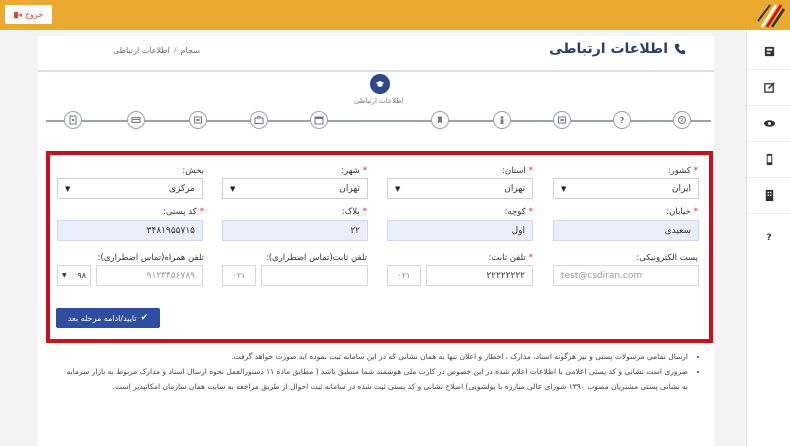  What do you see at coordinates (314, 275) in the screenshot?
I see `emergency-landline-input` at bounding box center [314, 275].